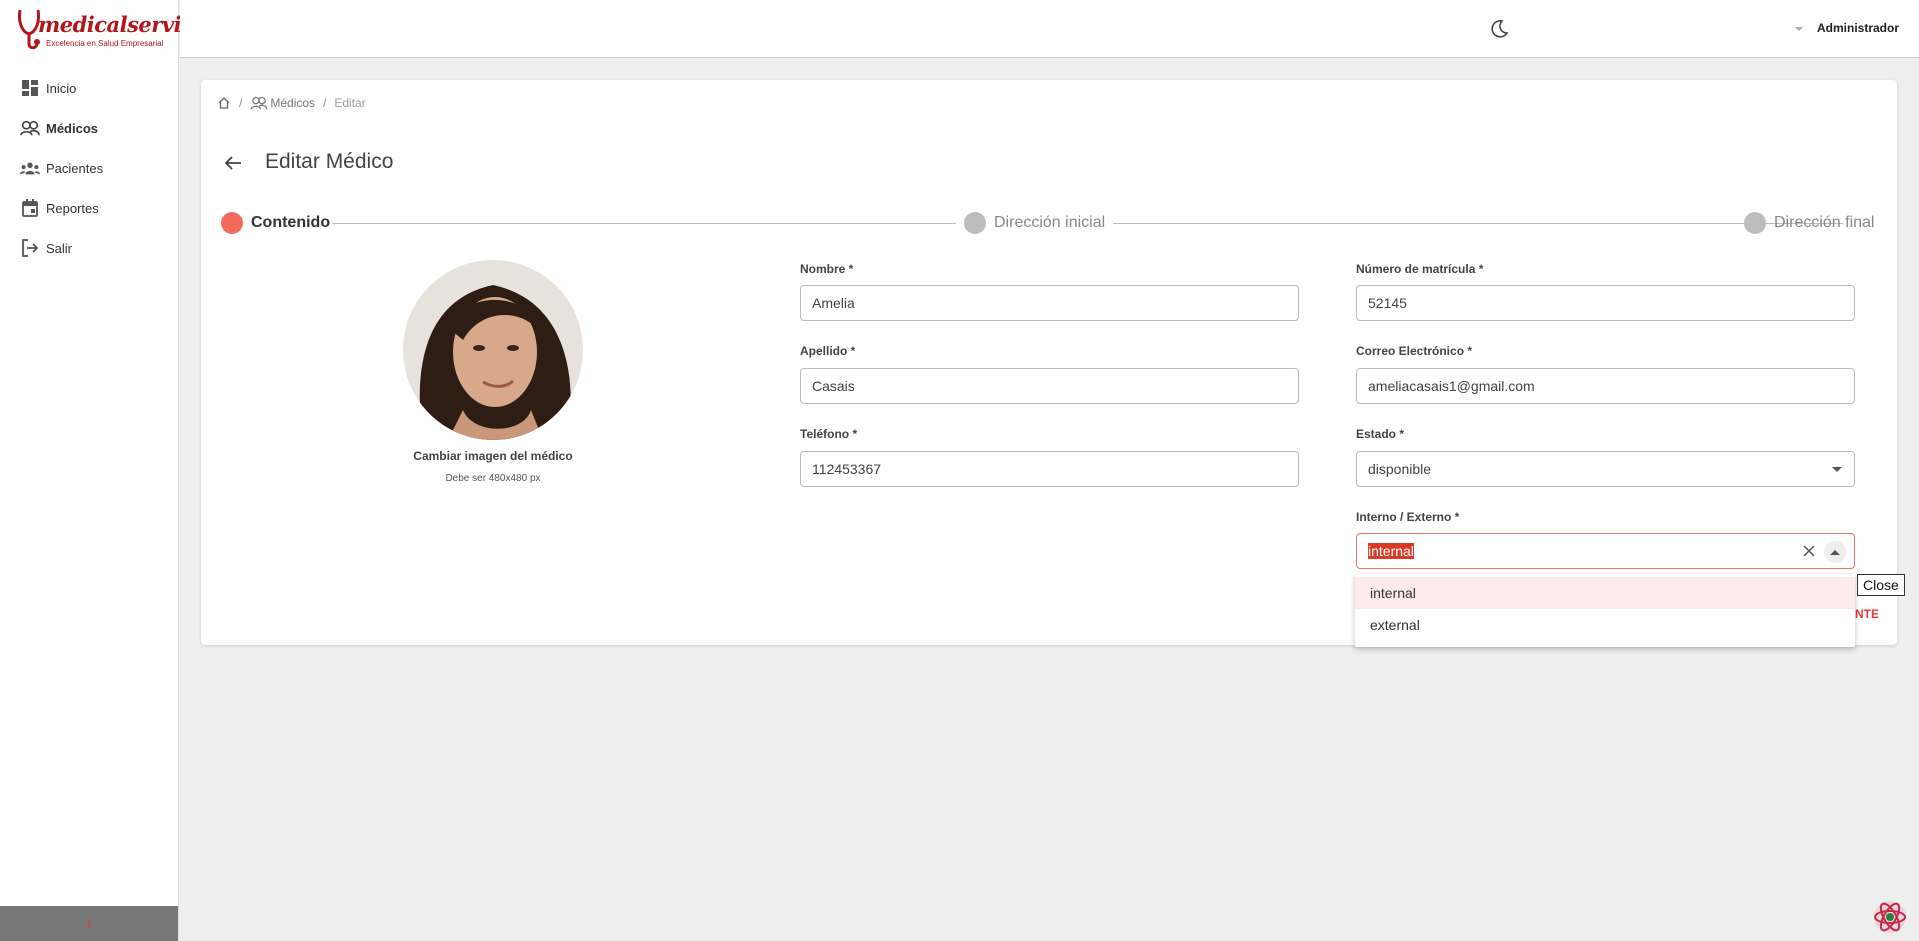  I want to click on nombre-input: Amelia, so click(1049, 303).